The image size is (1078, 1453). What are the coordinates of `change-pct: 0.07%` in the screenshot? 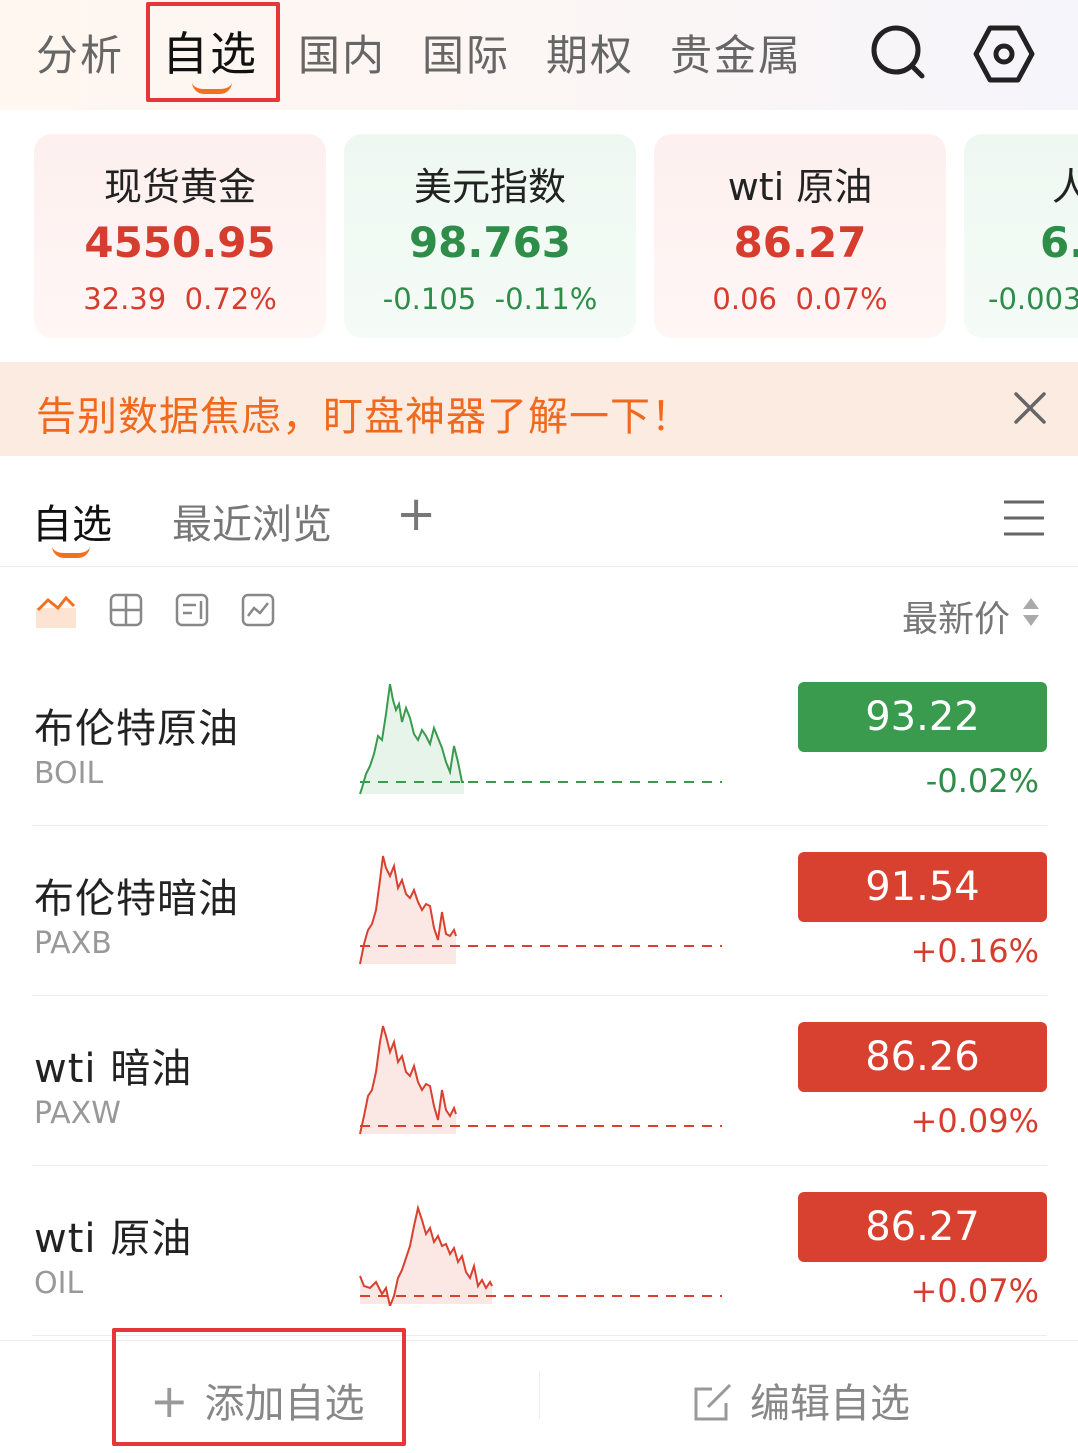 It's located at (841, 299).